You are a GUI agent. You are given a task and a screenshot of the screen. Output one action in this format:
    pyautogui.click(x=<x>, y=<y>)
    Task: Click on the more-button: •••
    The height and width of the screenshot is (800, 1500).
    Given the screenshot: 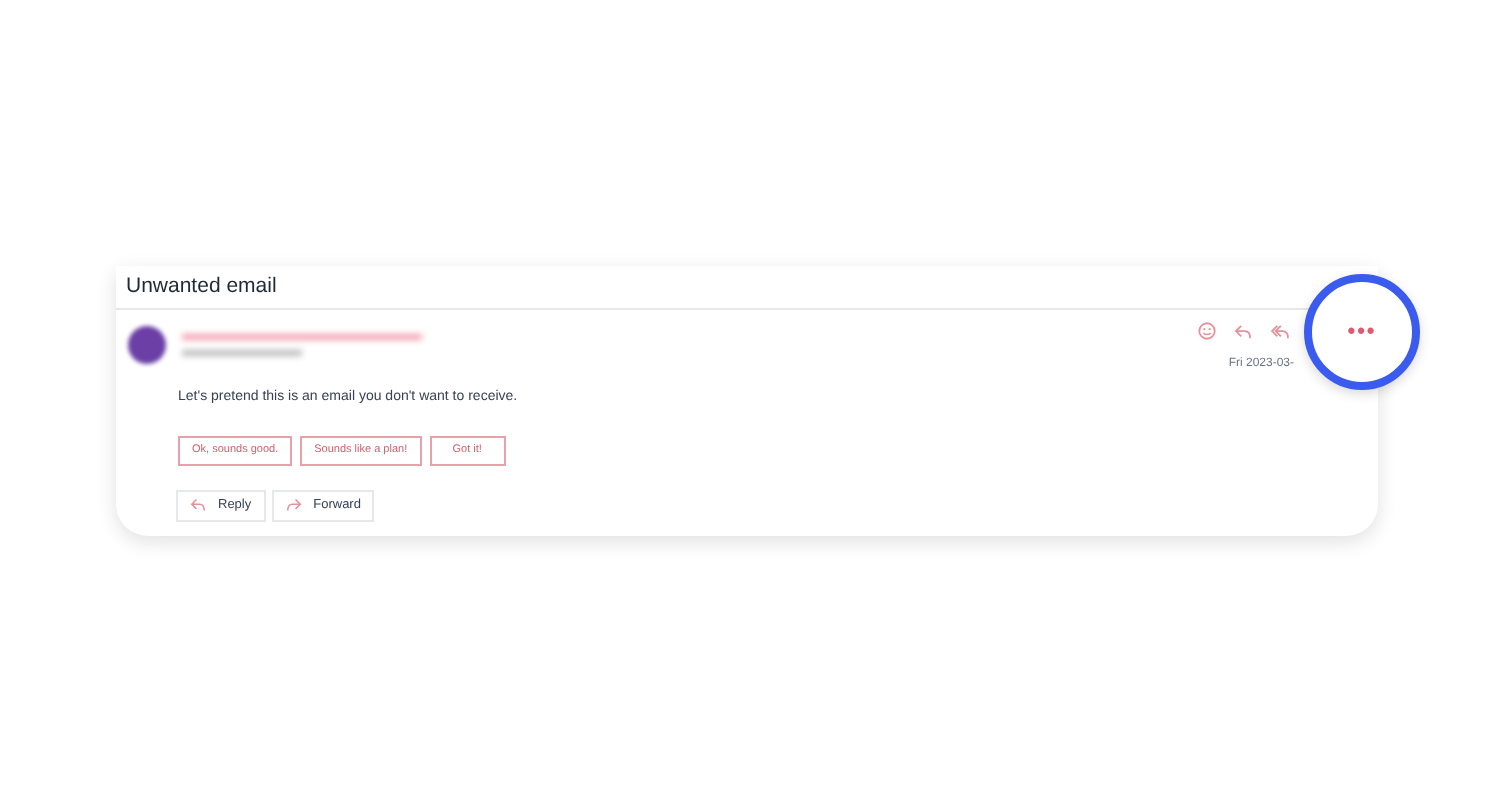 What is the action you would take?
    pyautogui.click(x=1362, y=332)
    